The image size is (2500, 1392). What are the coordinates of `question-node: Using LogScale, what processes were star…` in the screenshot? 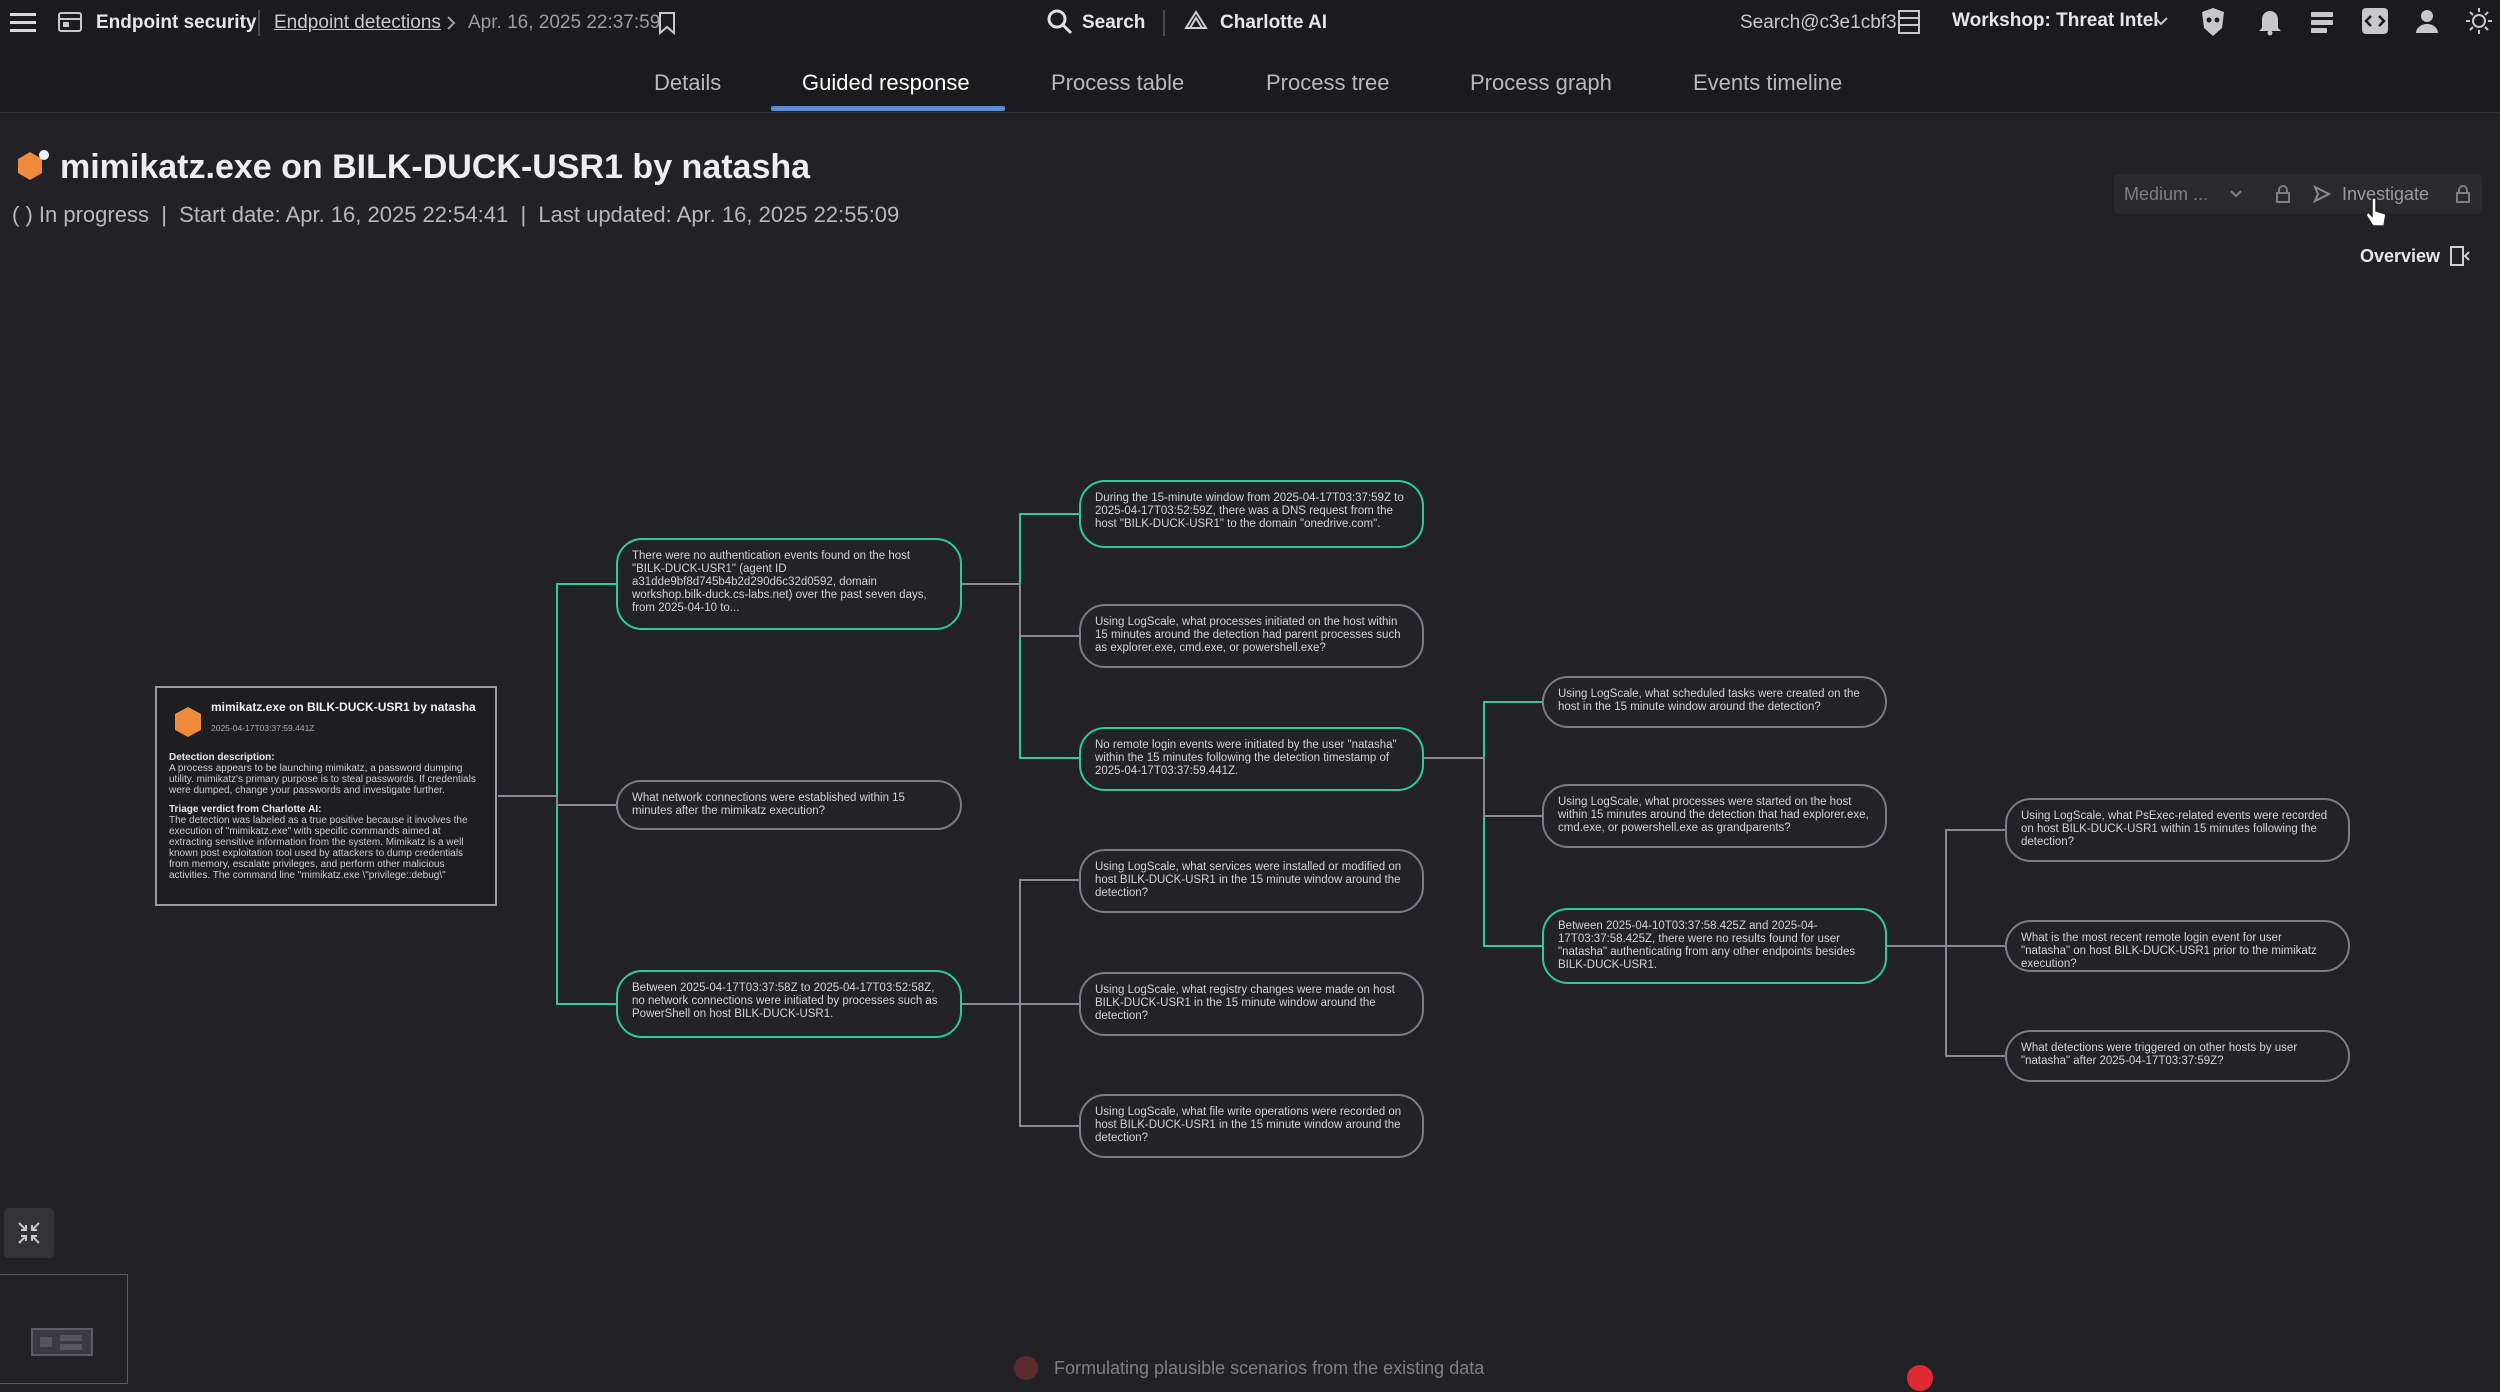 It's located at (1714, 816).